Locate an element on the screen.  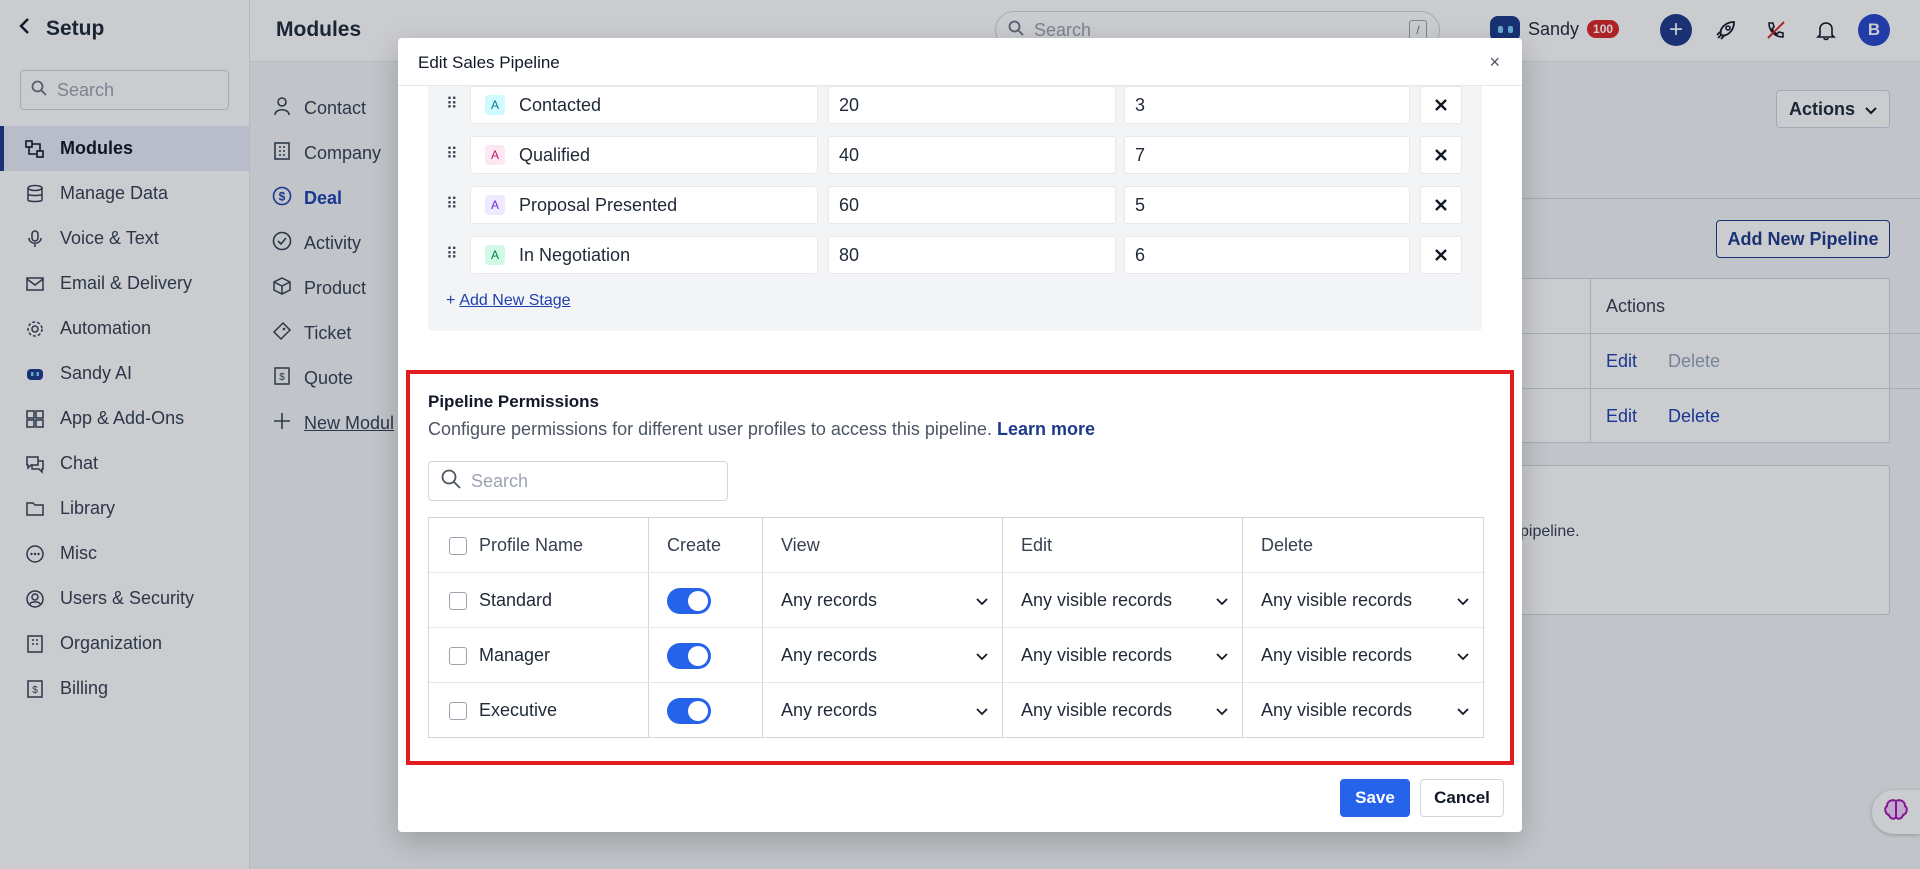
select-all-checkbox is located at coordinates (458, 545).